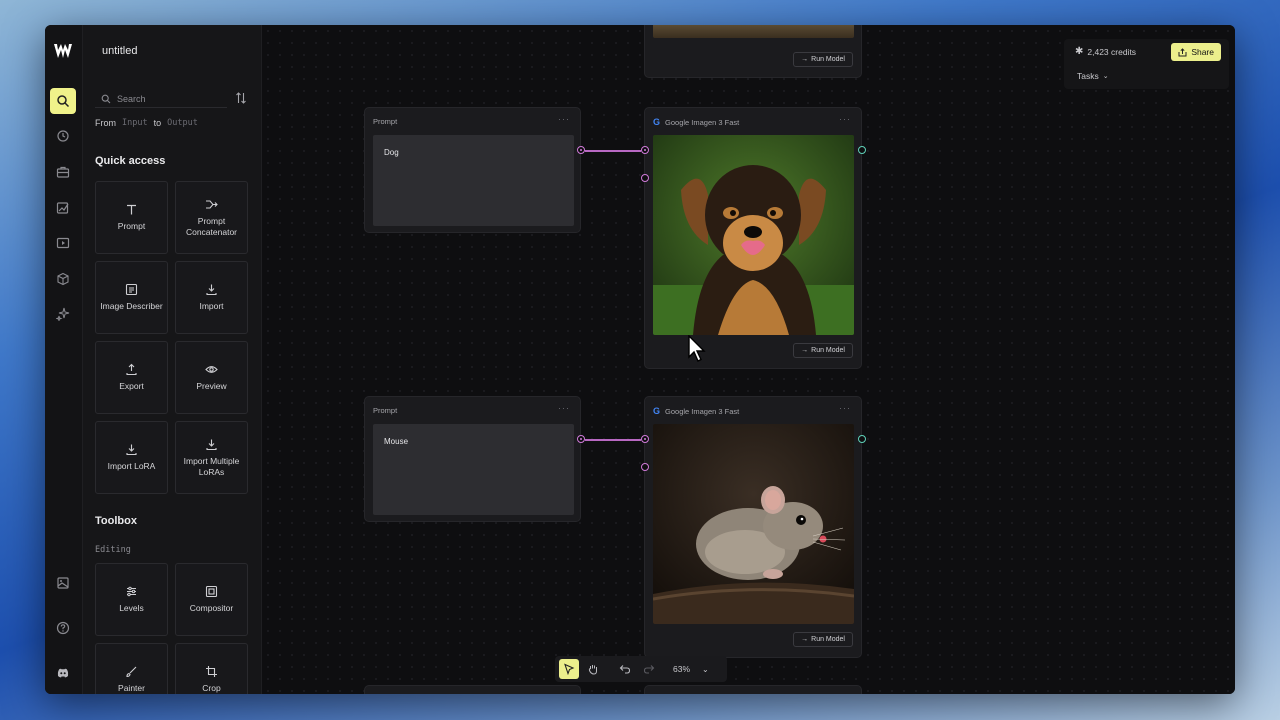  I want to click on gallery-icon, so click(63, 583).